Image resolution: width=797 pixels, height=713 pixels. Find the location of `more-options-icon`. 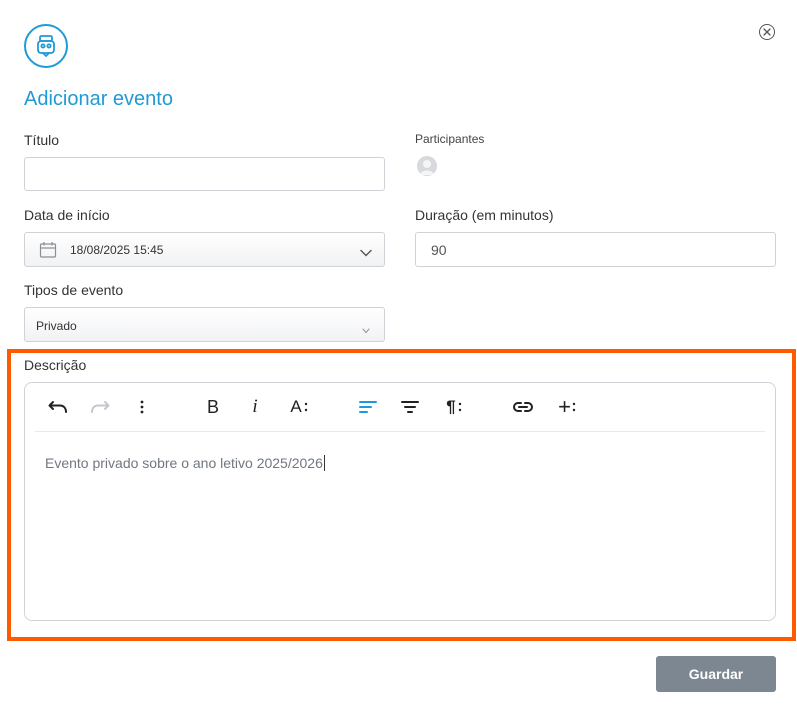

more-options-icon is located at coordinates (142, 407).